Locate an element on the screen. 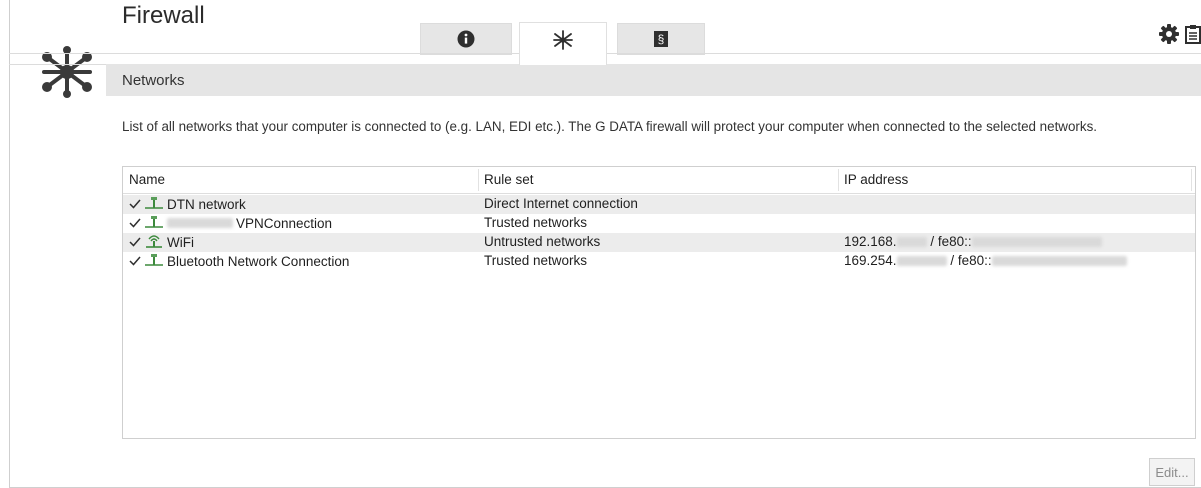  ip-prefix: 169.254. is located at coordinates (870, 260).